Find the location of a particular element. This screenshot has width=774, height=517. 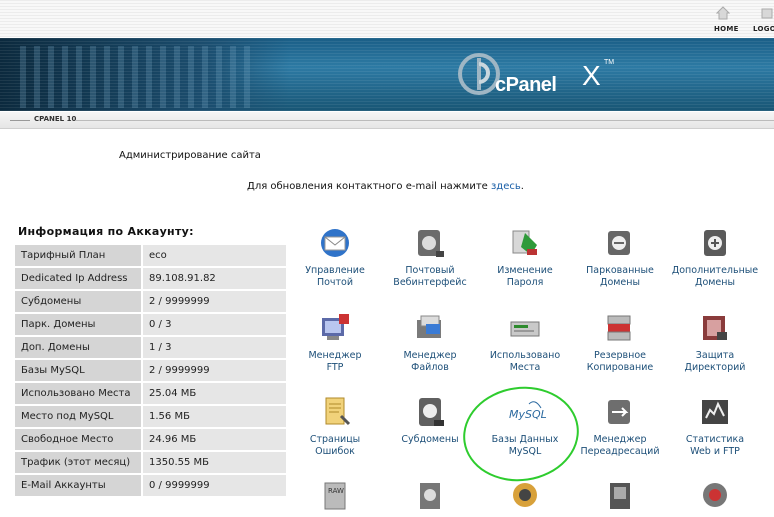

feature-tile-mail: Управление Почтой is located at coordinates (335, 257).